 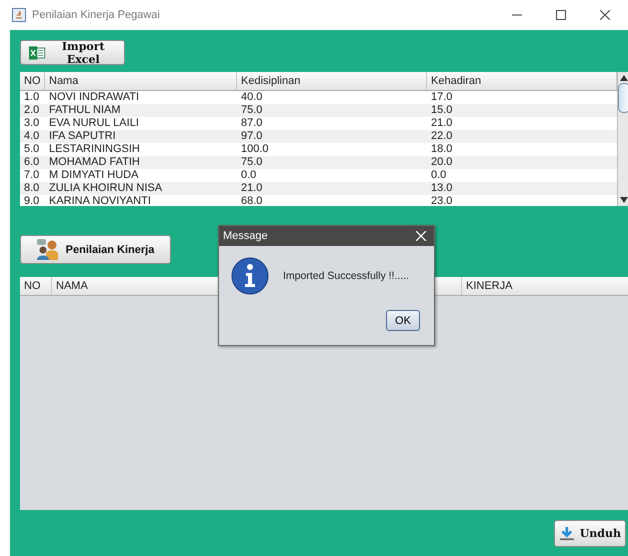 I want to click on table-cell-text: 20.0, so click(x=442, y=162).